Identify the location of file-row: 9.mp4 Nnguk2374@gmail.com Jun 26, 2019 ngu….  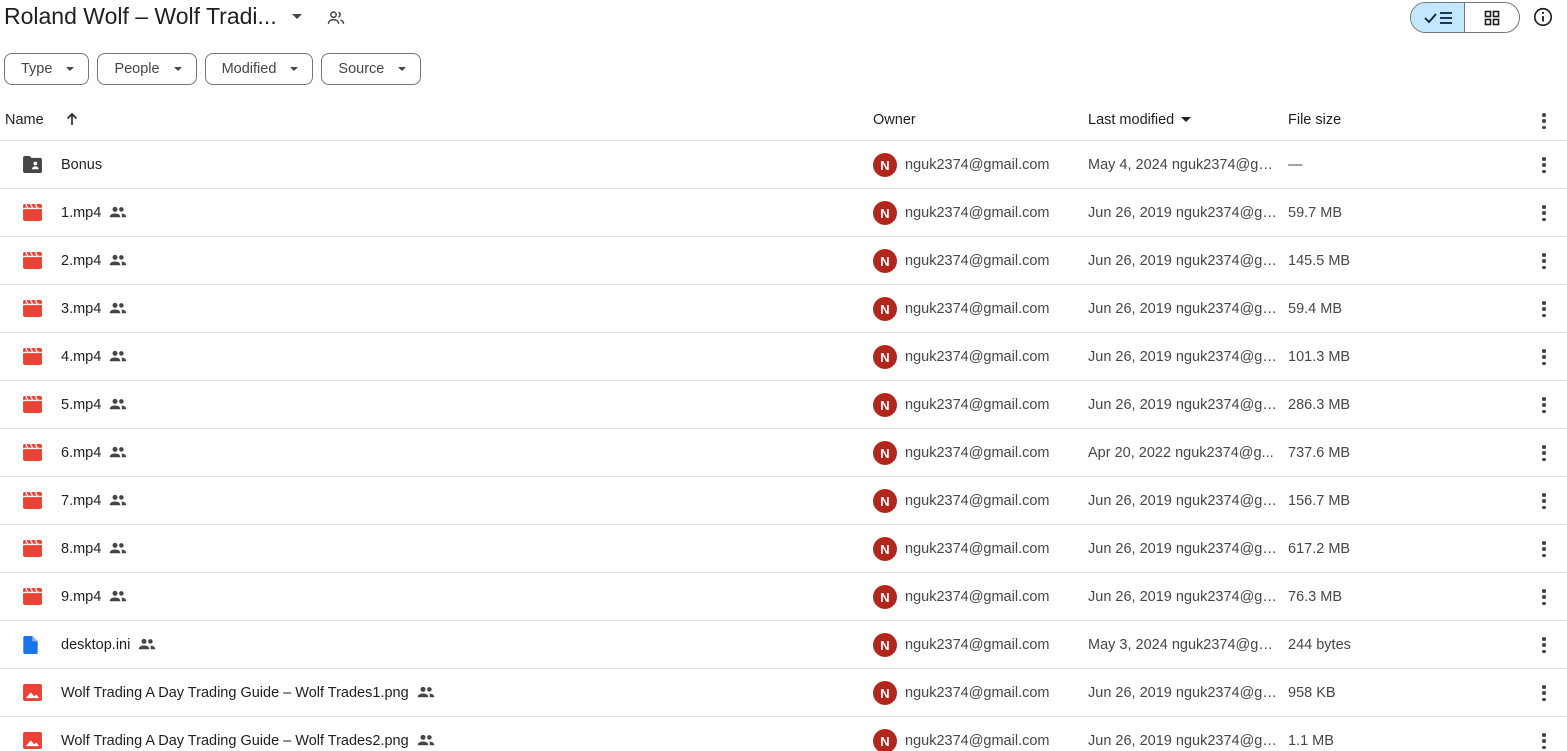
(783, 597).